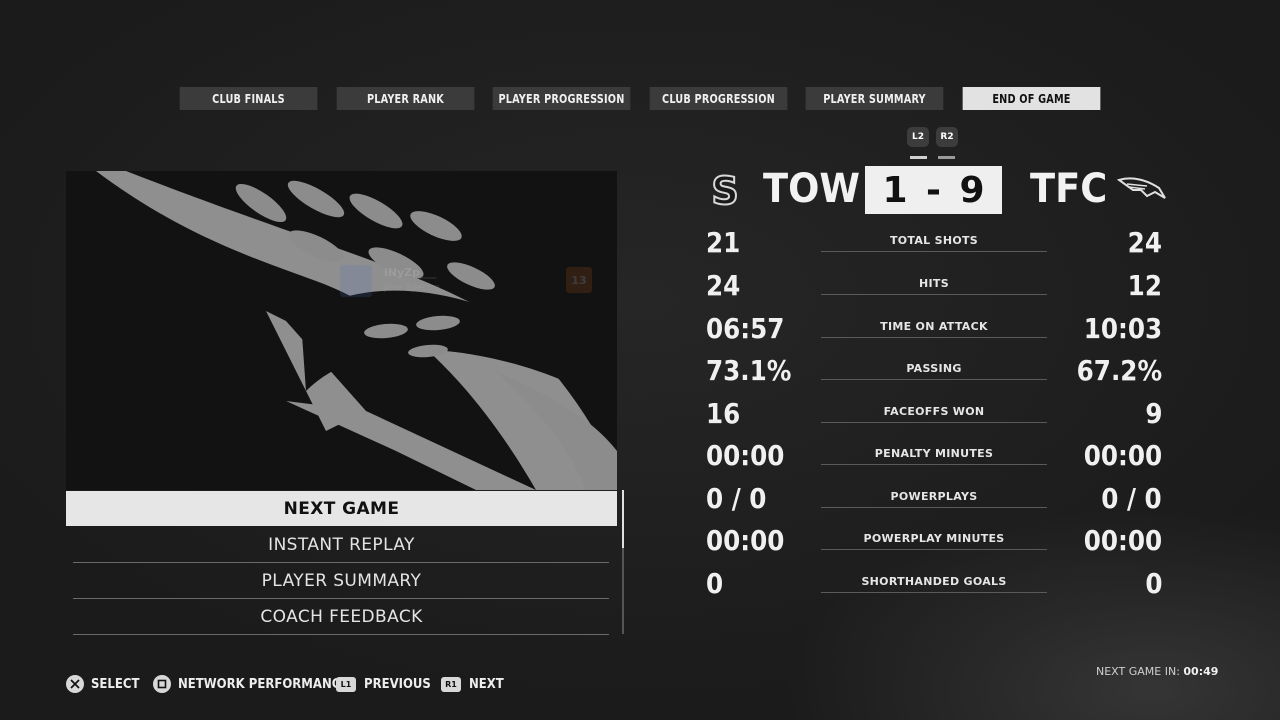 The image size is (1280, 720). I want to click on l1-button-icon: L1, so click(346, 684).